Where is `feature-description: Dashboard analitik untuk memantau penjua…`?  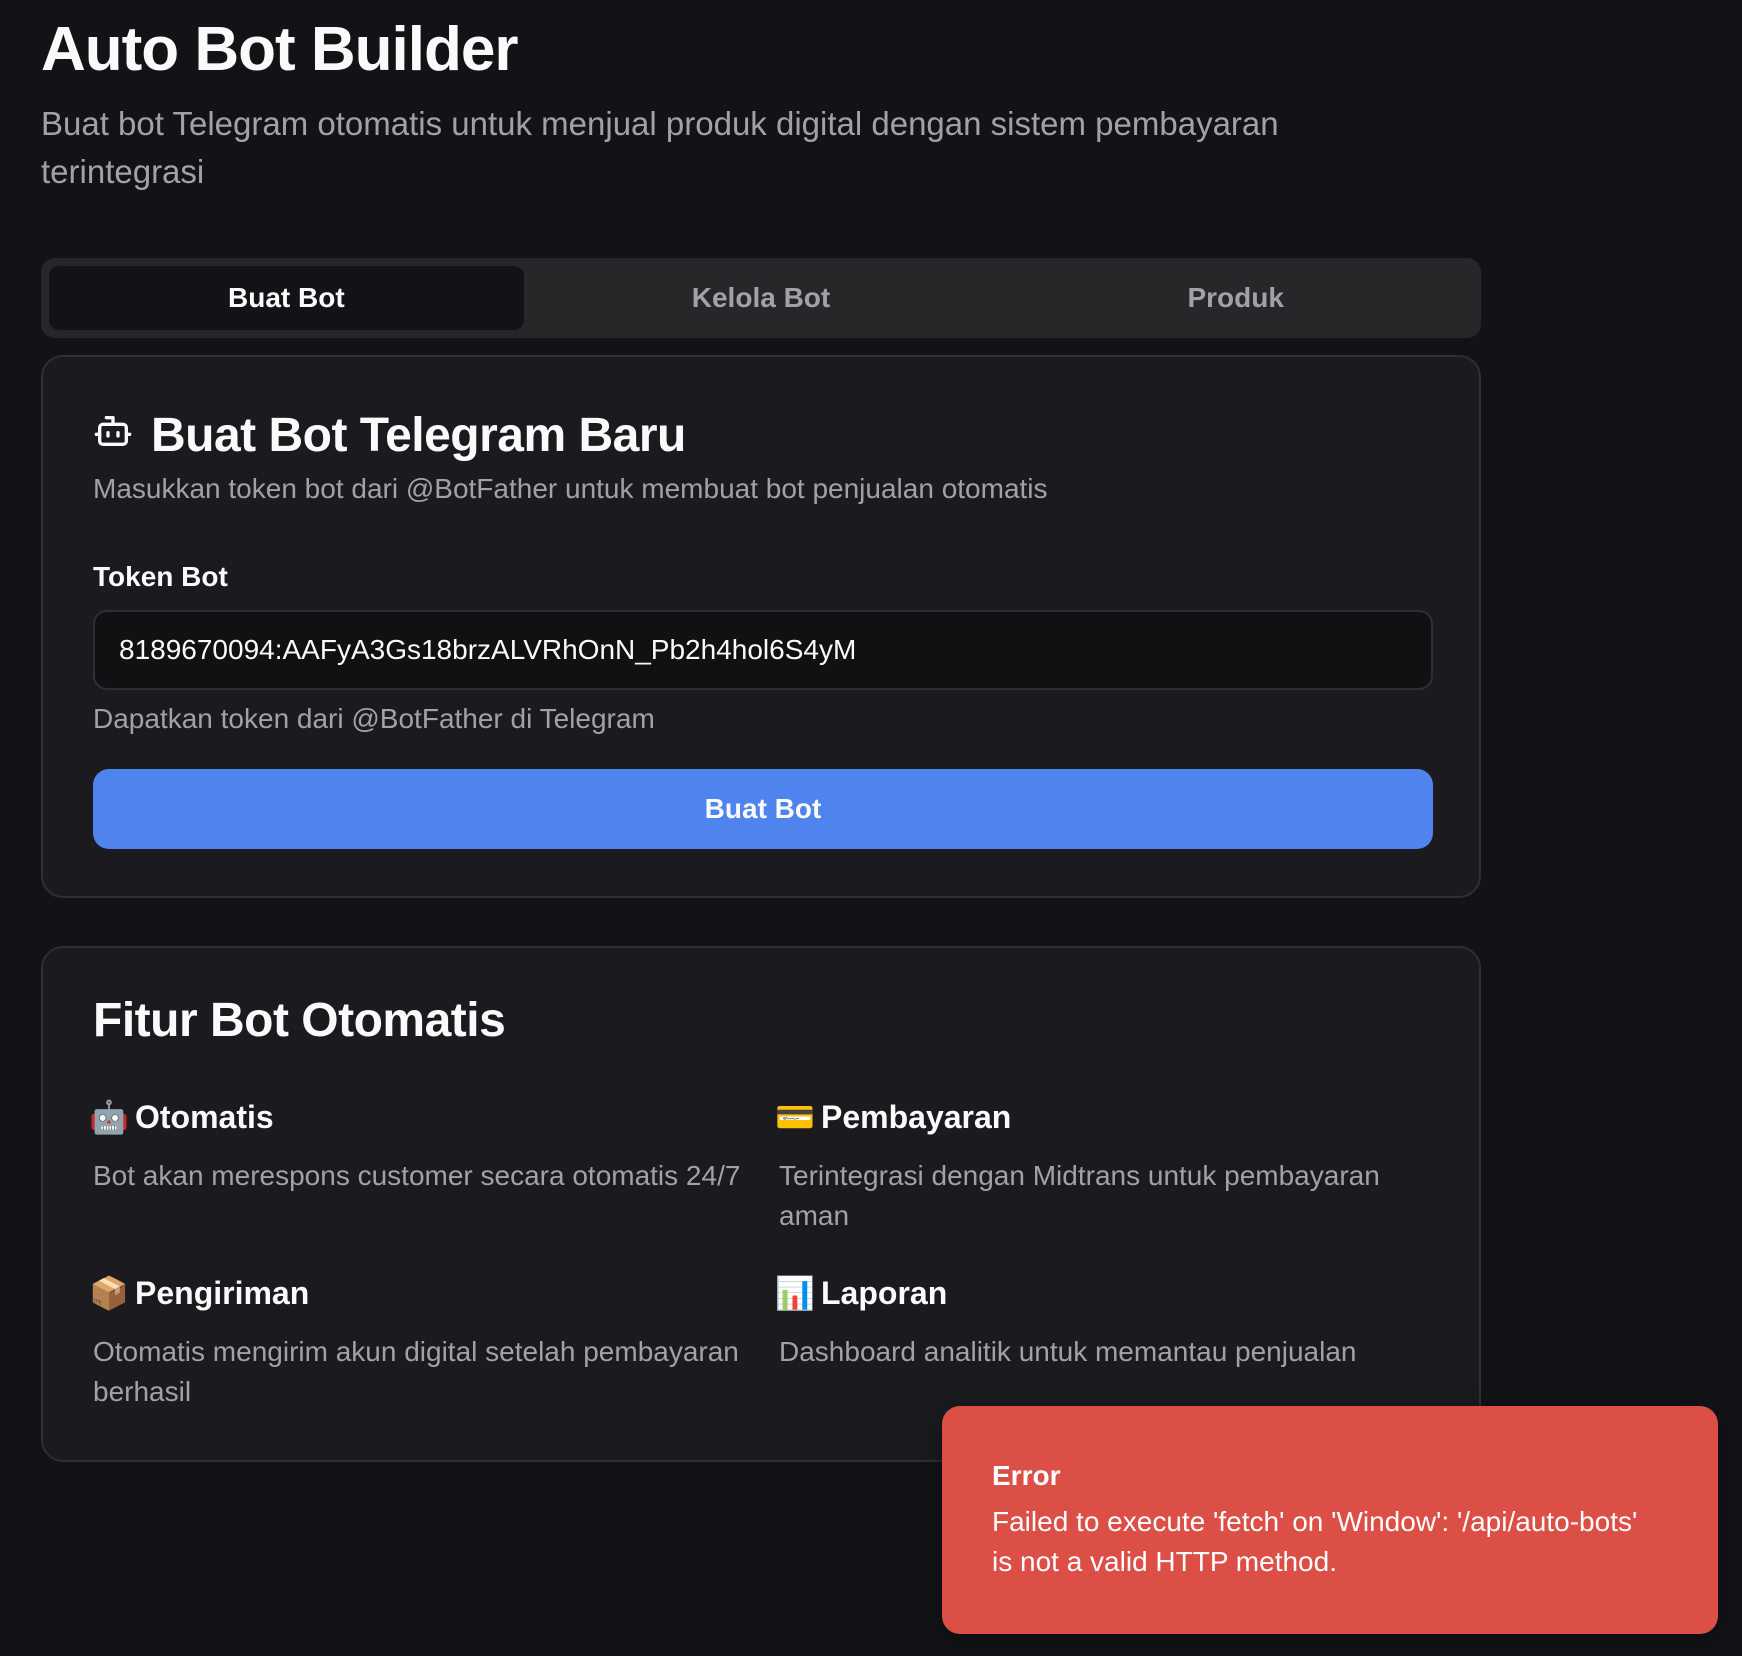
feature-description: Dashboard analitik untuk memantau penjua… is located at coordinates (1068, 1351).